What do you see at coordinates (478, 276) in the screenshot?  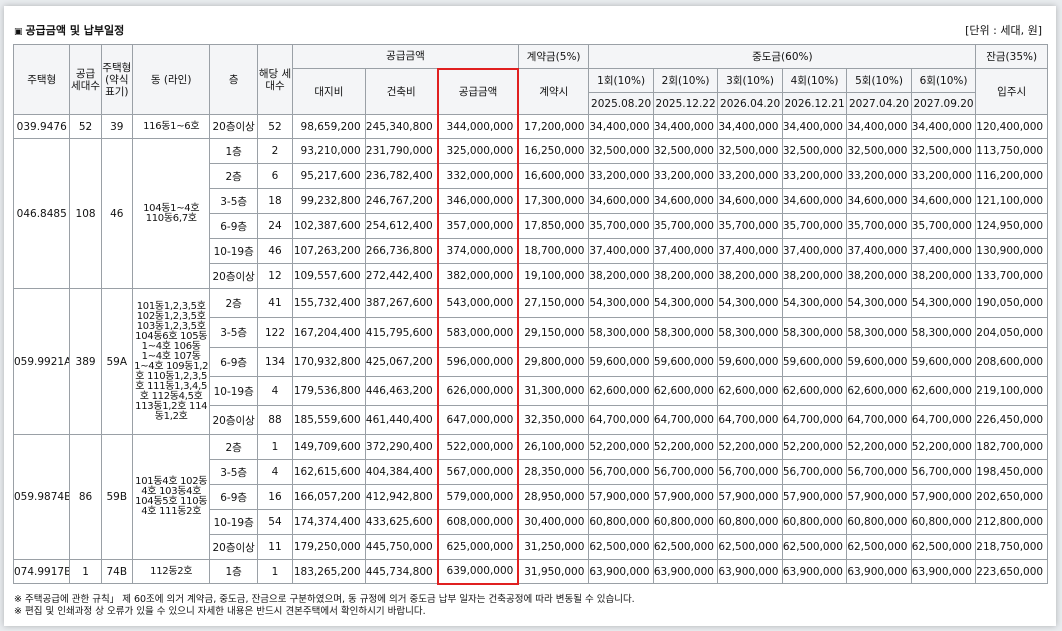 I see `cell-supply-price: 382,000,000` at bounding box center [478, 276].